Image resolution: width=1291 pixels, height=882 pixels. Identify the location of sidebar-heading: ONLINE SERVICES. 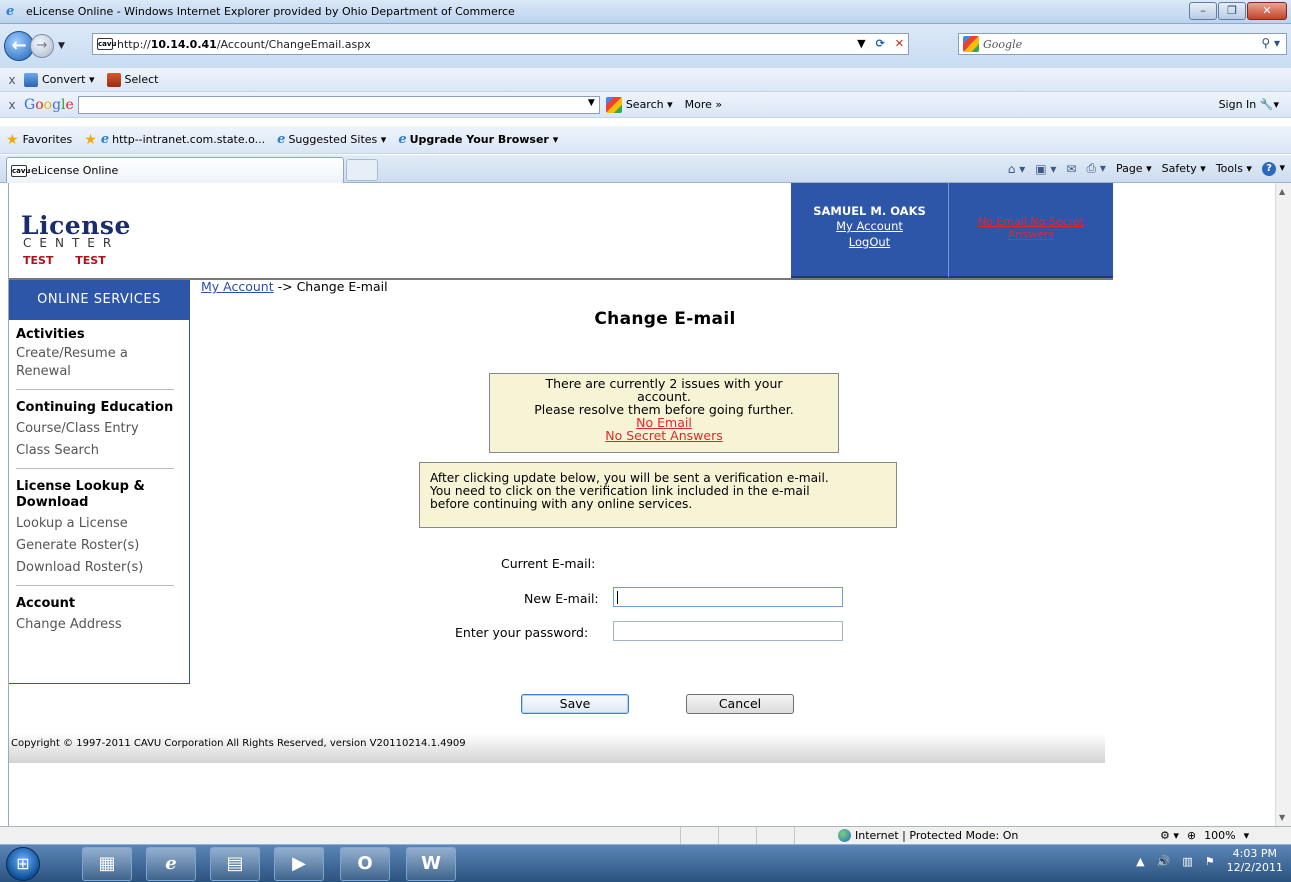
(99, 300).